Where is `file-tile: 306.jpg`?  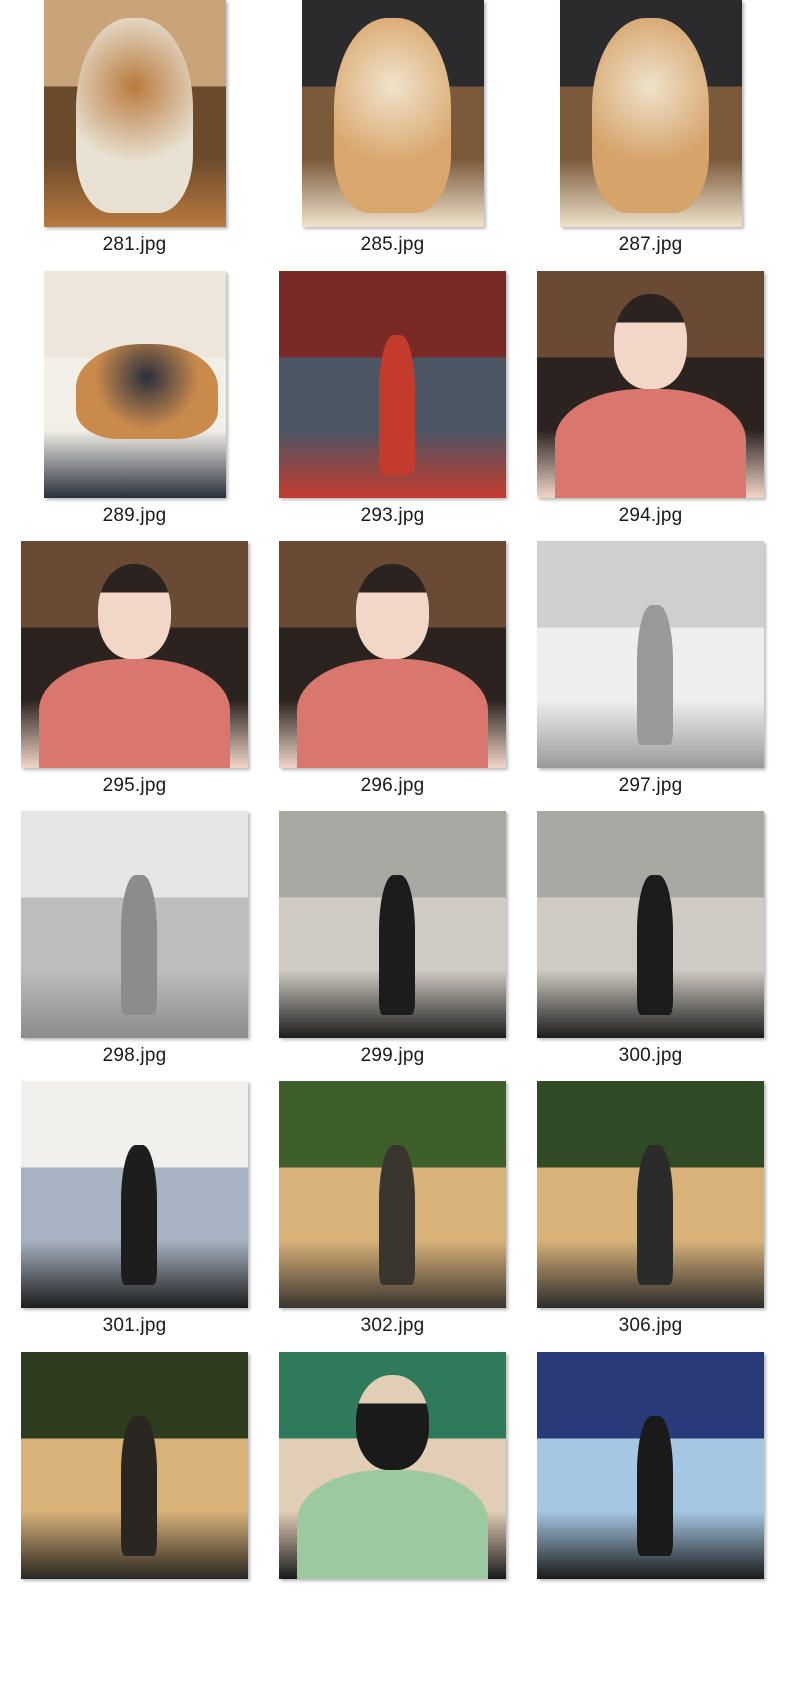
file-tile: 306.jpg is located at coordinates (650, 1208).